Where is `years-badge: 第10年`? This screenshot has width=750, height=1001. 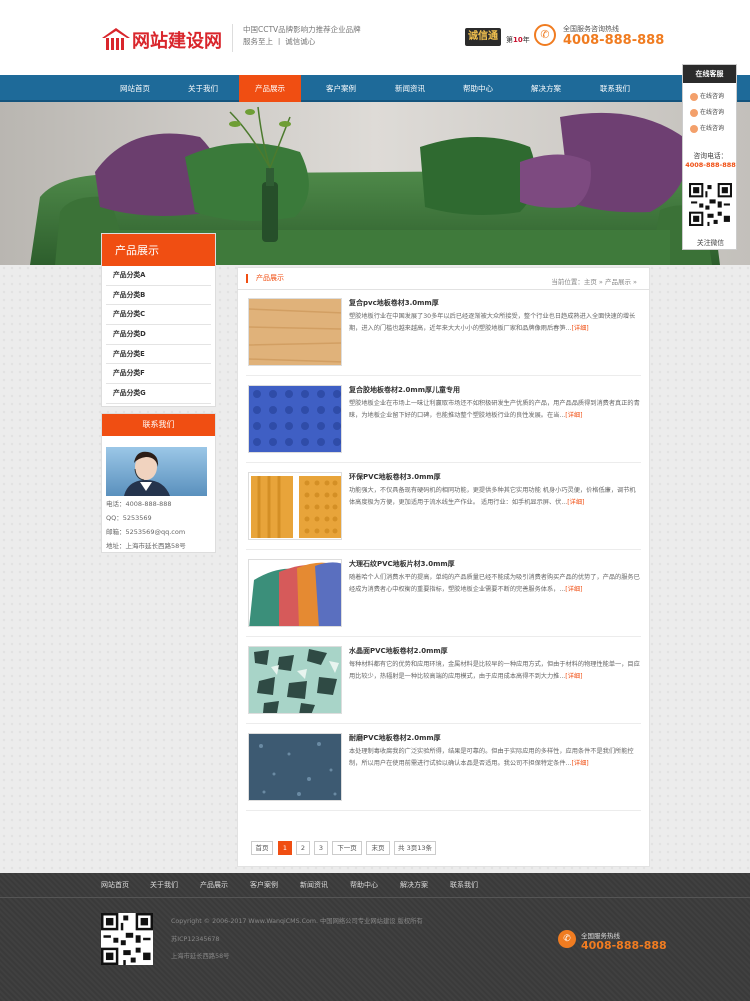 years-badge: 第10年 is located at coordinates (518, 40).